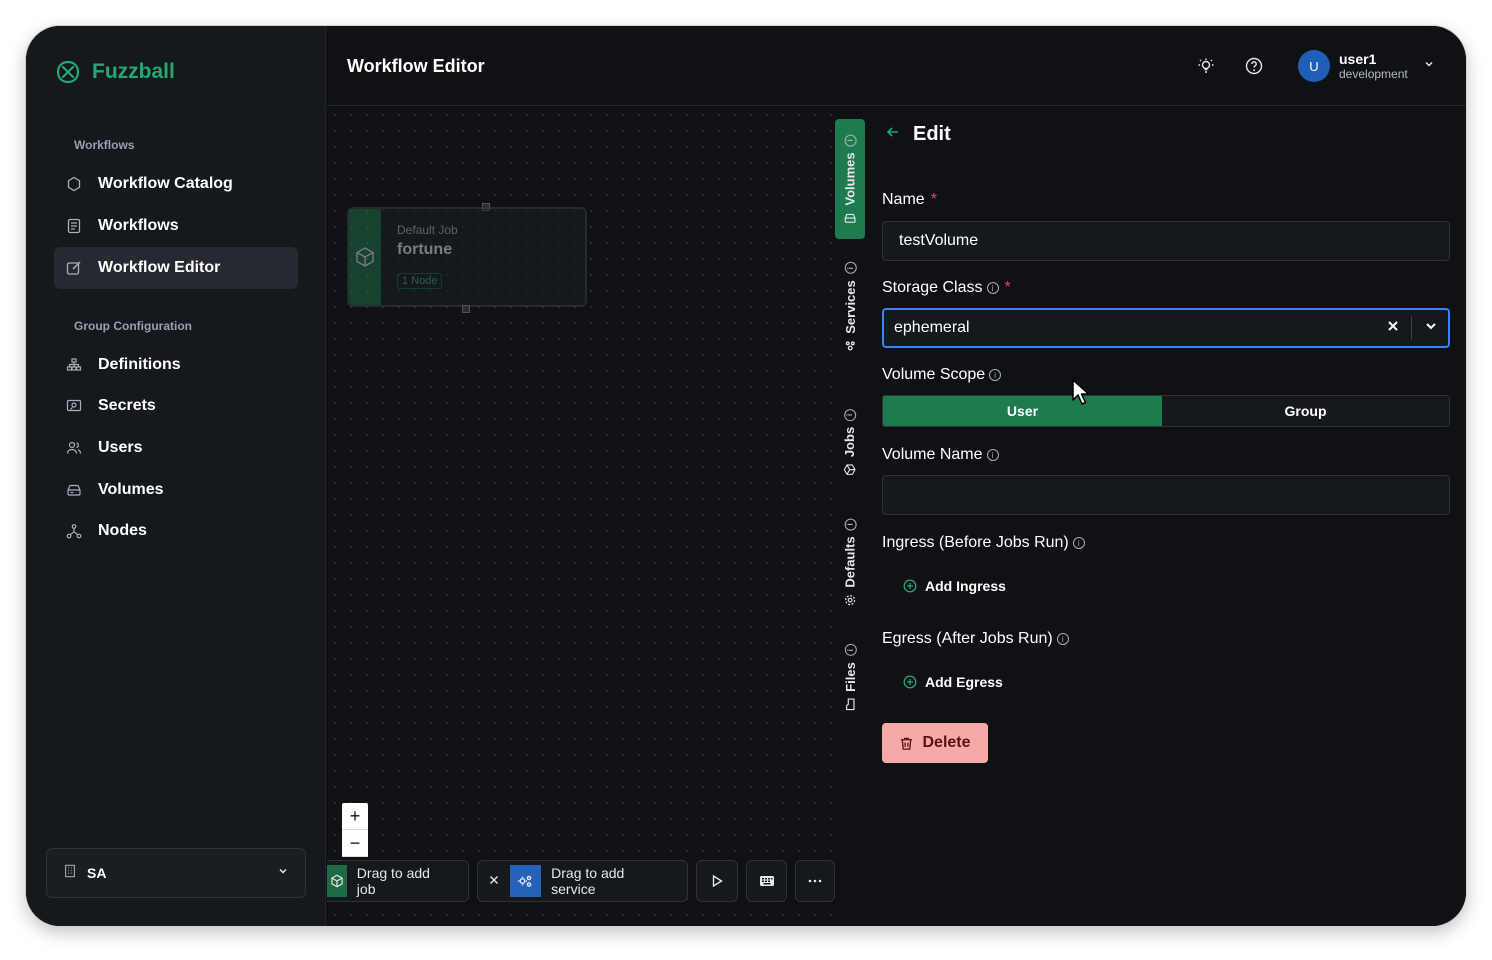 The width and height of the screenshot is (1492, 960). Describe the element at coordinates (525, 881) in the screenshot. I see `gears-icon` at that location.